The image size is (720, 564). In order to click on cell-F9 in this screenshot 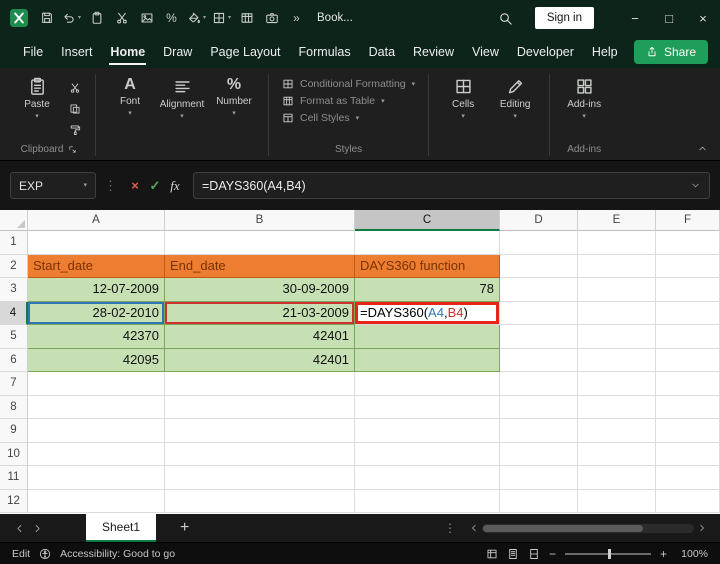, I will do `click(688, 431)`.